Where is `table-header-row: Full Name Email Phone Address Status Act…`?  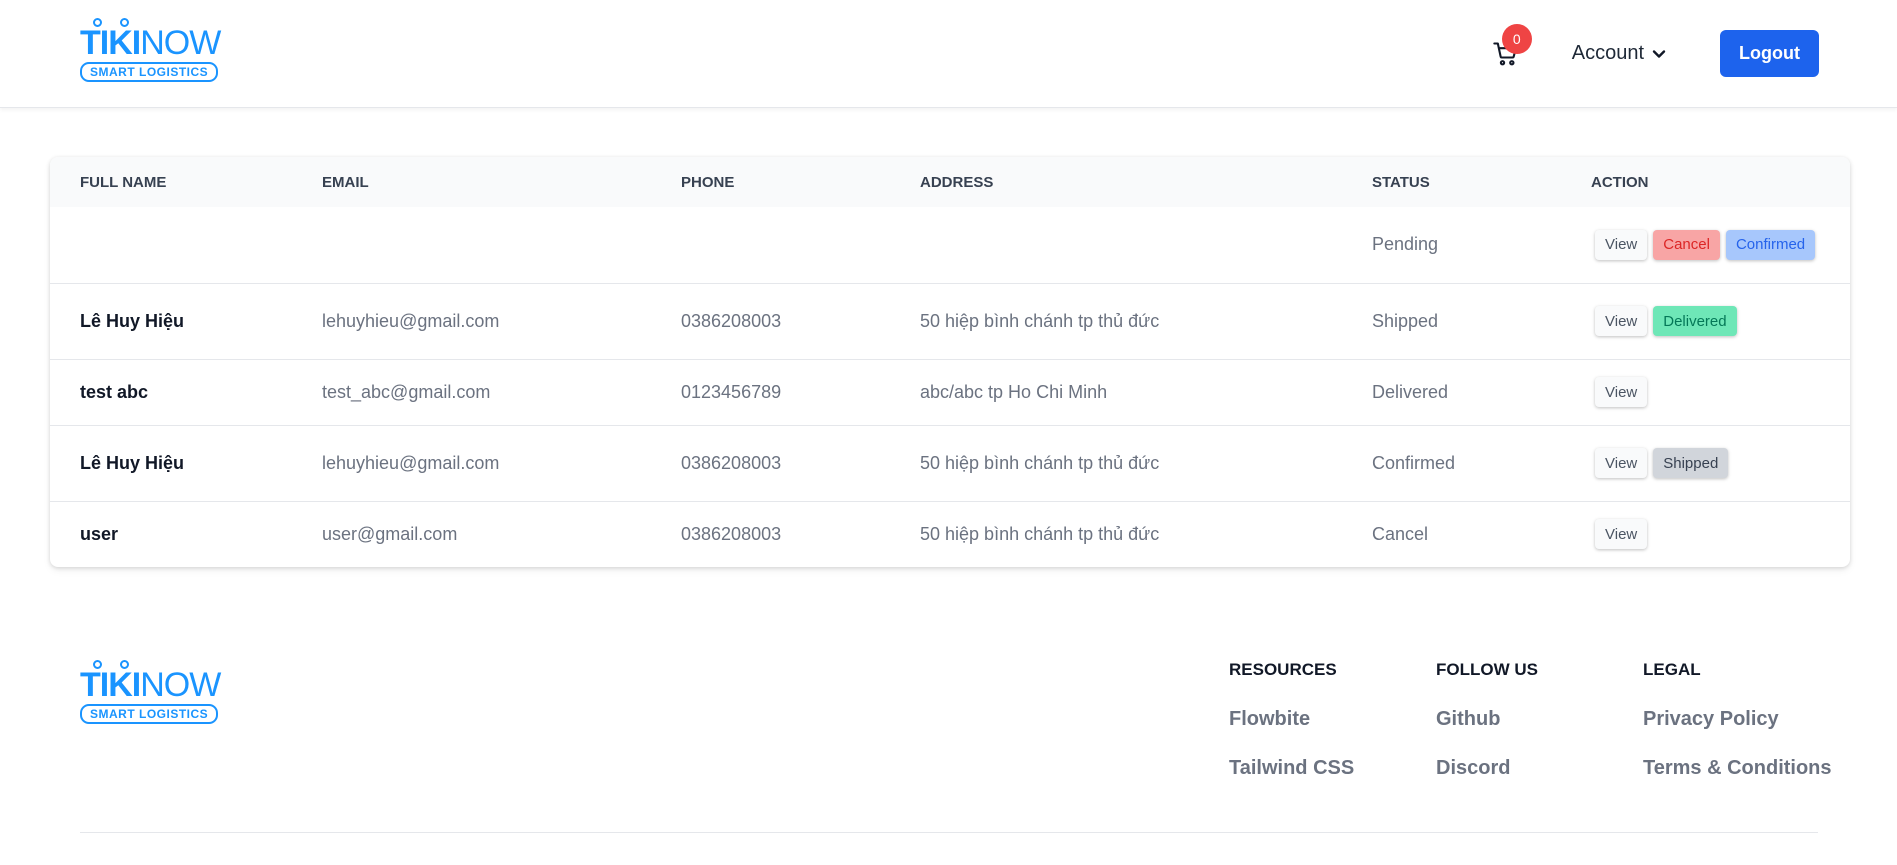
table-header-row: Full Name Email Phone Address Status Act… is located at coordinates (950, 182).